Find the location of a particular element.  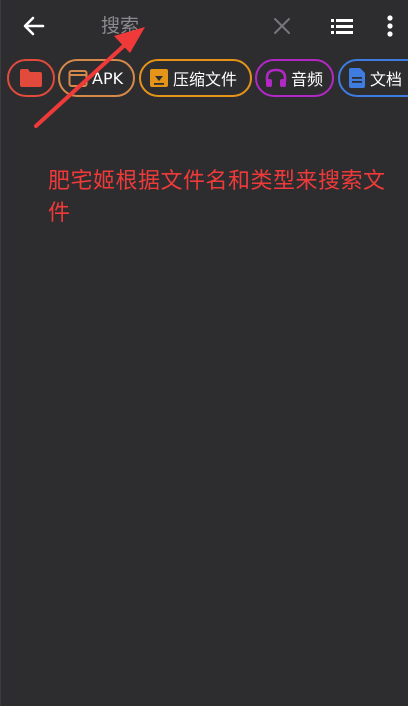

annotation-caption: 肥宅姬根据文件名和类型来搜索文件 is located at coordinates (217, 197).